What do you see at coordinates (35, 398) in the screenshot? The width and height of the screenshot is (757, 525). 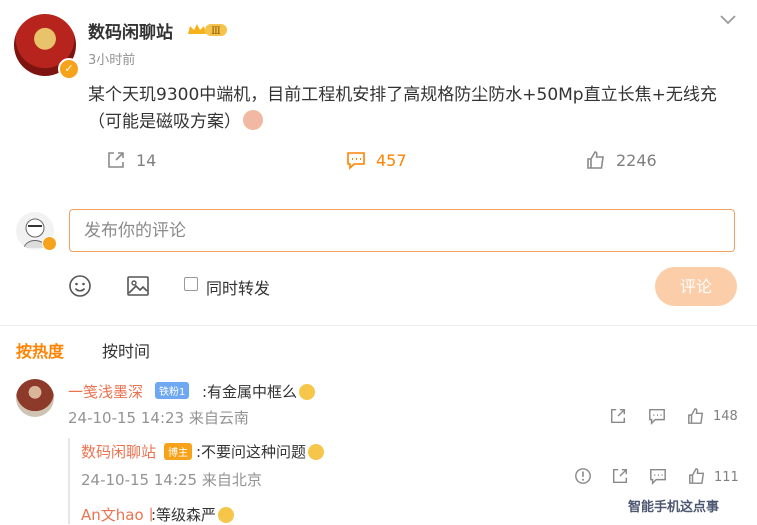 I see `commenter-avatar` at bounding box center [35, 398].